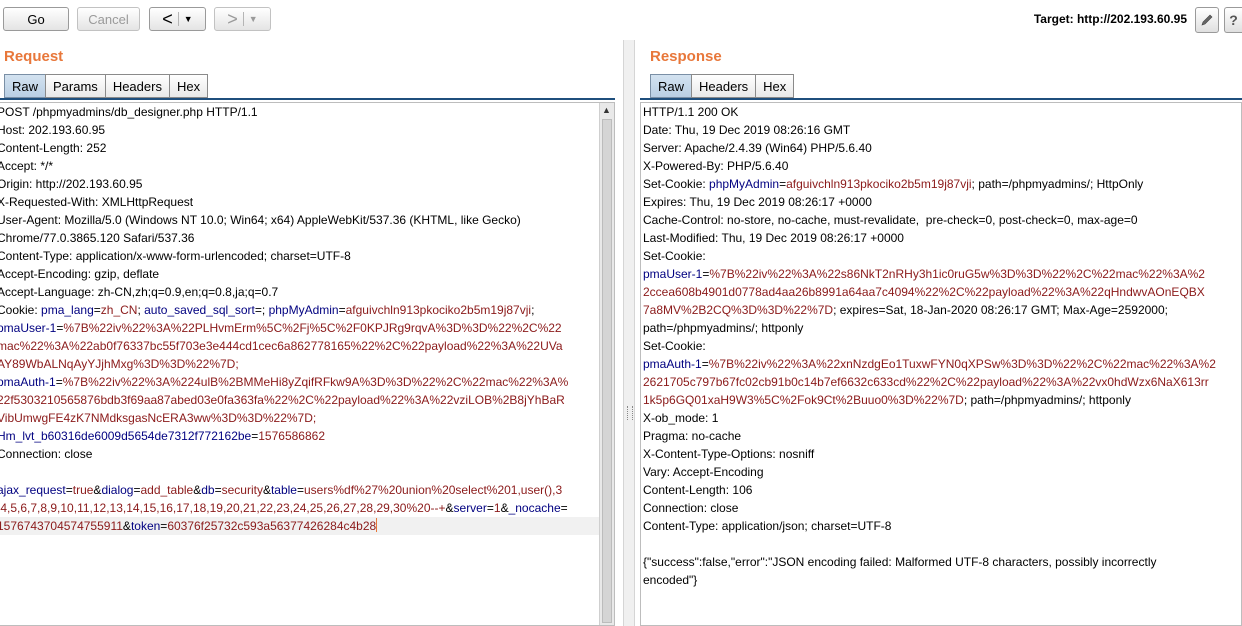  Describe the element at coordinates (629, 333) in the screenshot. I see `split-divider` at that location.